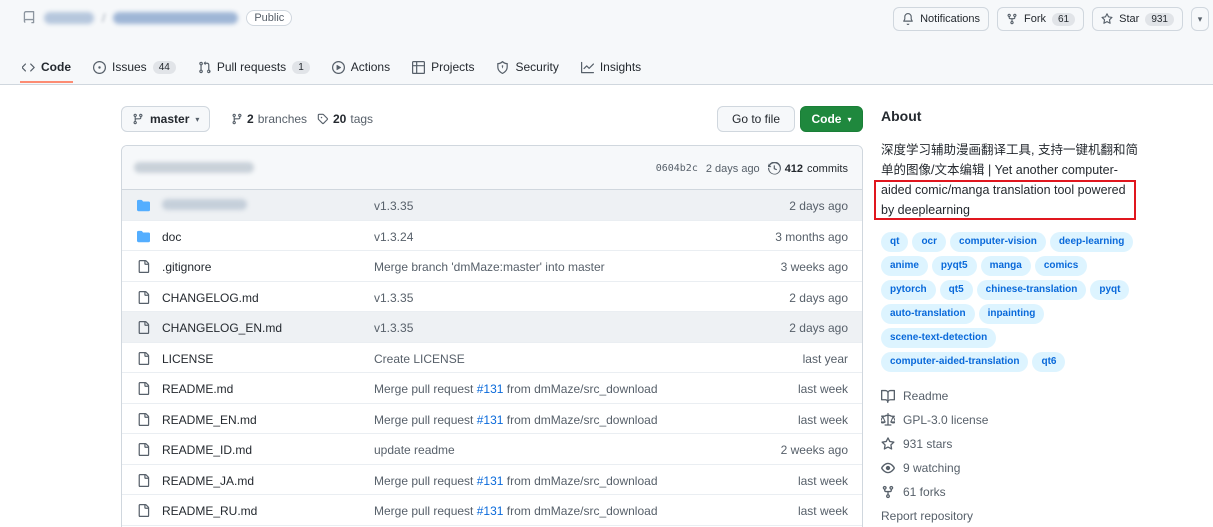  What do you see at coordinates (908, 290) in the screenshot?
I see `topic-tag: pytorch` at bounding box center [908, 290].